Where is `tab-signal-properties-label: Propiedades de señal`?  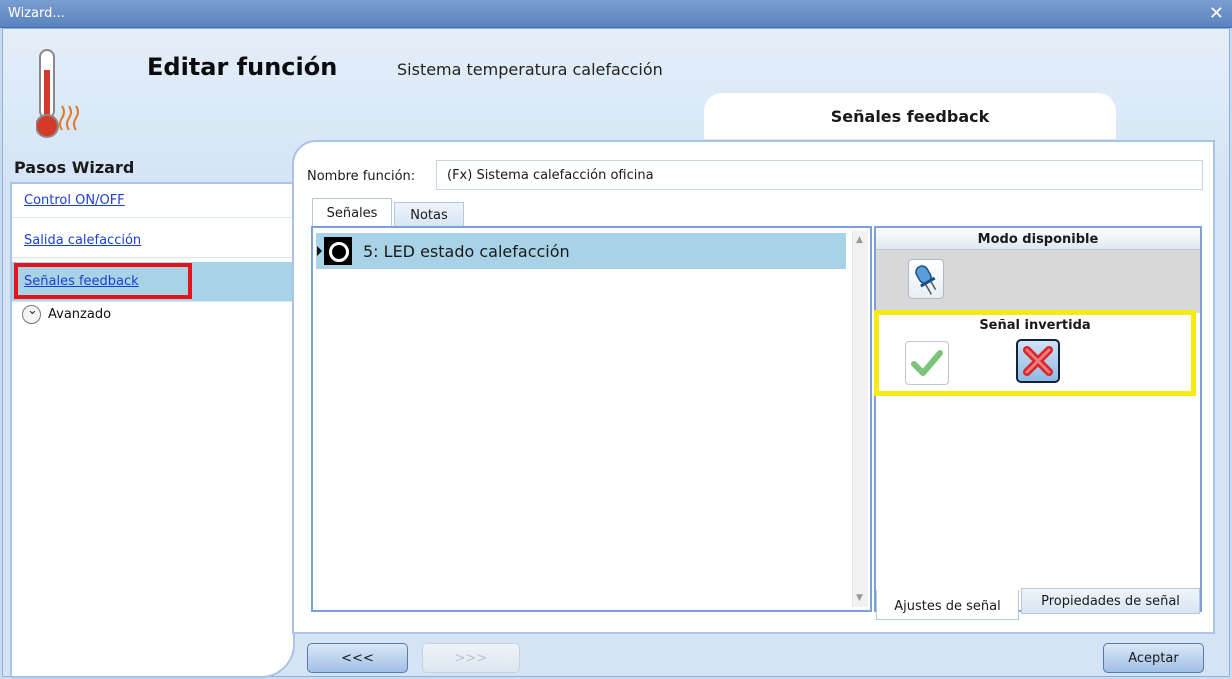 tab-signal-properties-label: Propiedades de señal is located at coordinates (1110, 601).